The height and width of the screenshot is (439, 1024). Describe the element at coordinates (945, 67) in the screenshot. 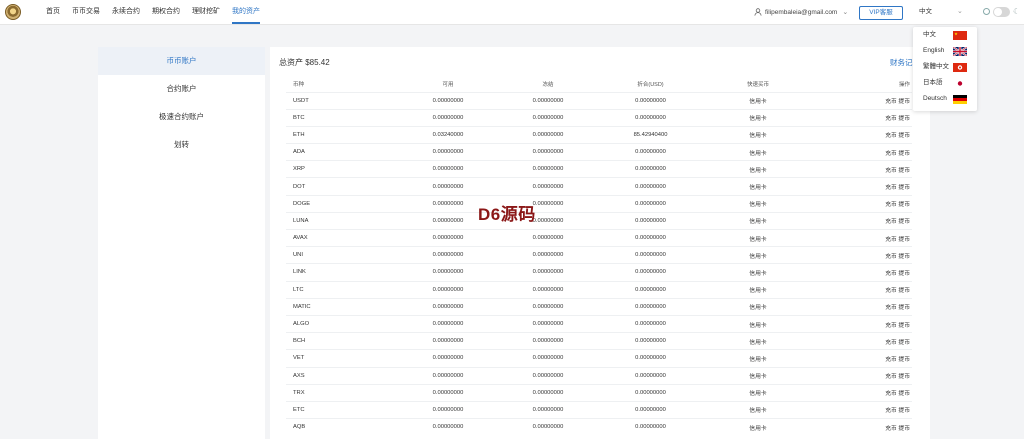

I see `language-option: 繁體中文` at that location.